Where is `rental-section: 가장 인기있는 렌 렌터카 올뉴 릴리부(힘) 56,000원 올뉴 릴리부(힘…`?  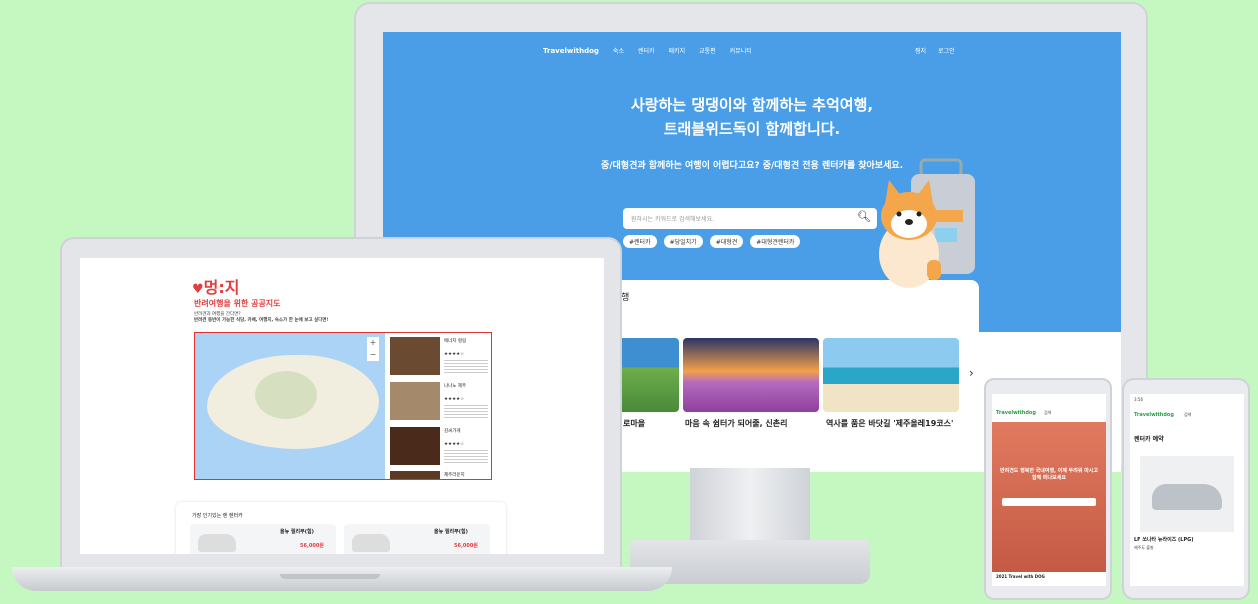 rental-section: 가장 인기있는 렌 렌터카 올뉴 릴리부(힘) 56,000원 올뉴 릴리부(힘… is located at coordinates (341, 528).